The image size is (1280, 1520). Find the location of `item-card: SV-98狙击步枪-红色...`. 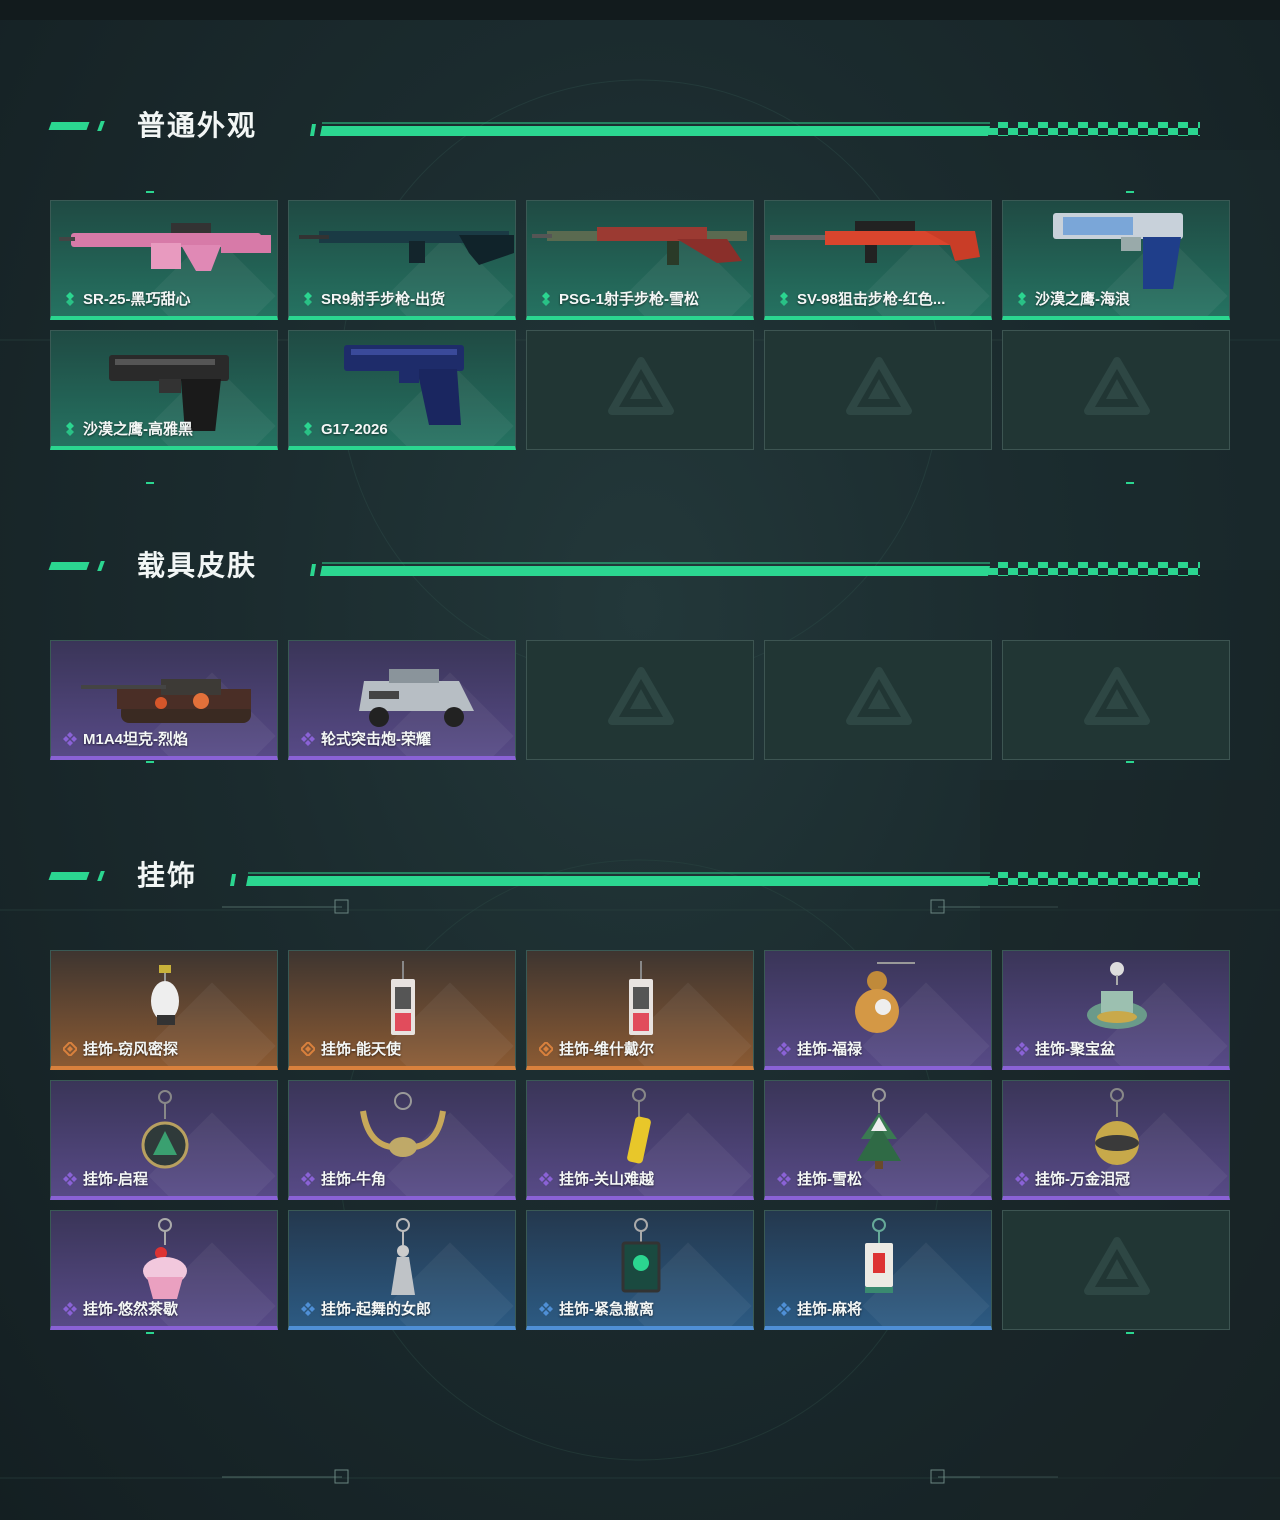

item-card: SV-98狙击步枪-红色... is located at coordinates (878, 260).